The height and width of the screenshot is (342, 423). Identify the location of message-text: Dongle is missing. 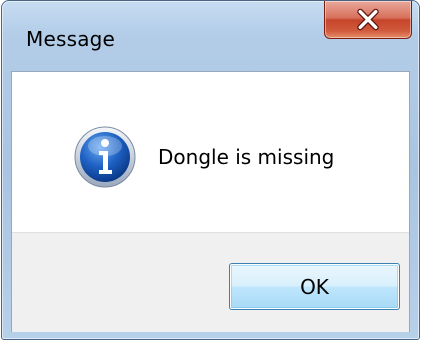
(246, 157).